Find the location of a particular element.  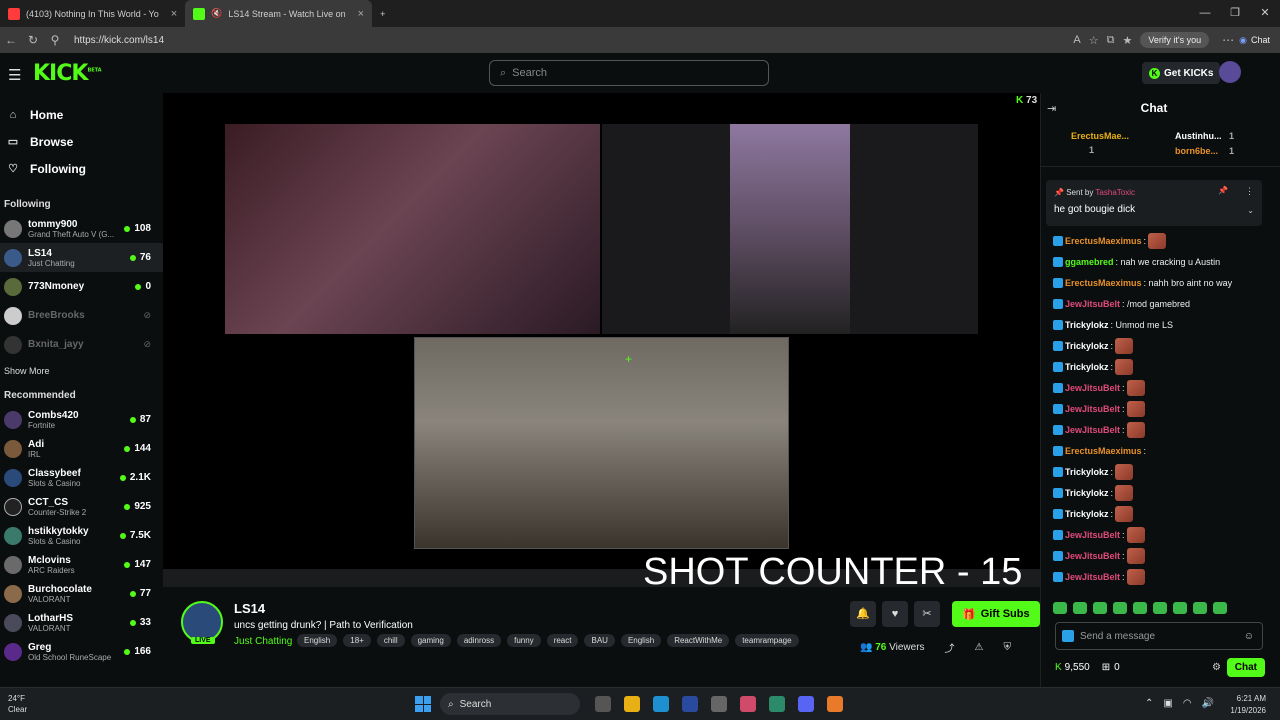

unpin-icon: 📌 is located at coordinates (1223, 190).